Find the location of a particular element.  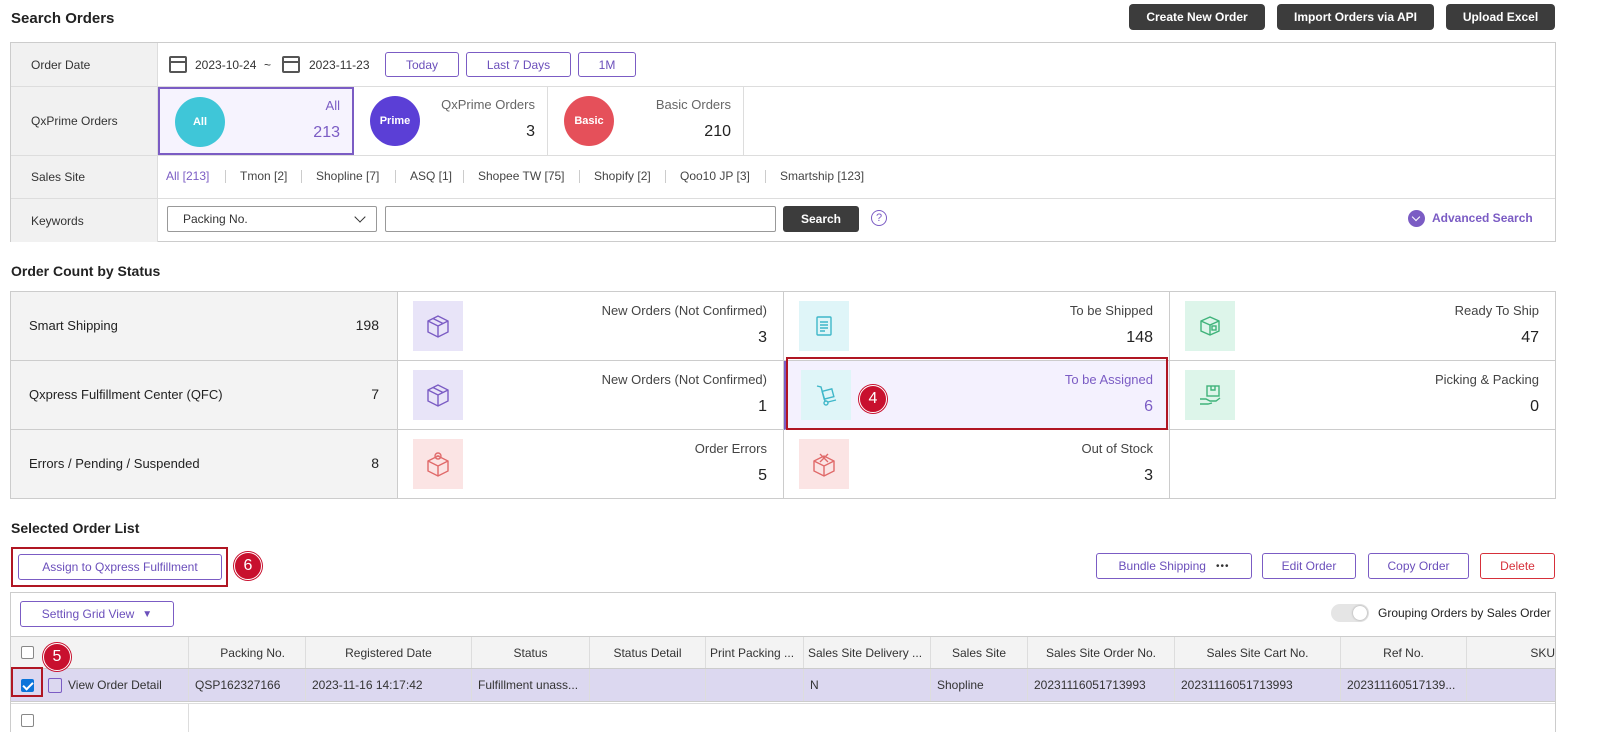

row-checkbox is located at coordinates (27, 720).